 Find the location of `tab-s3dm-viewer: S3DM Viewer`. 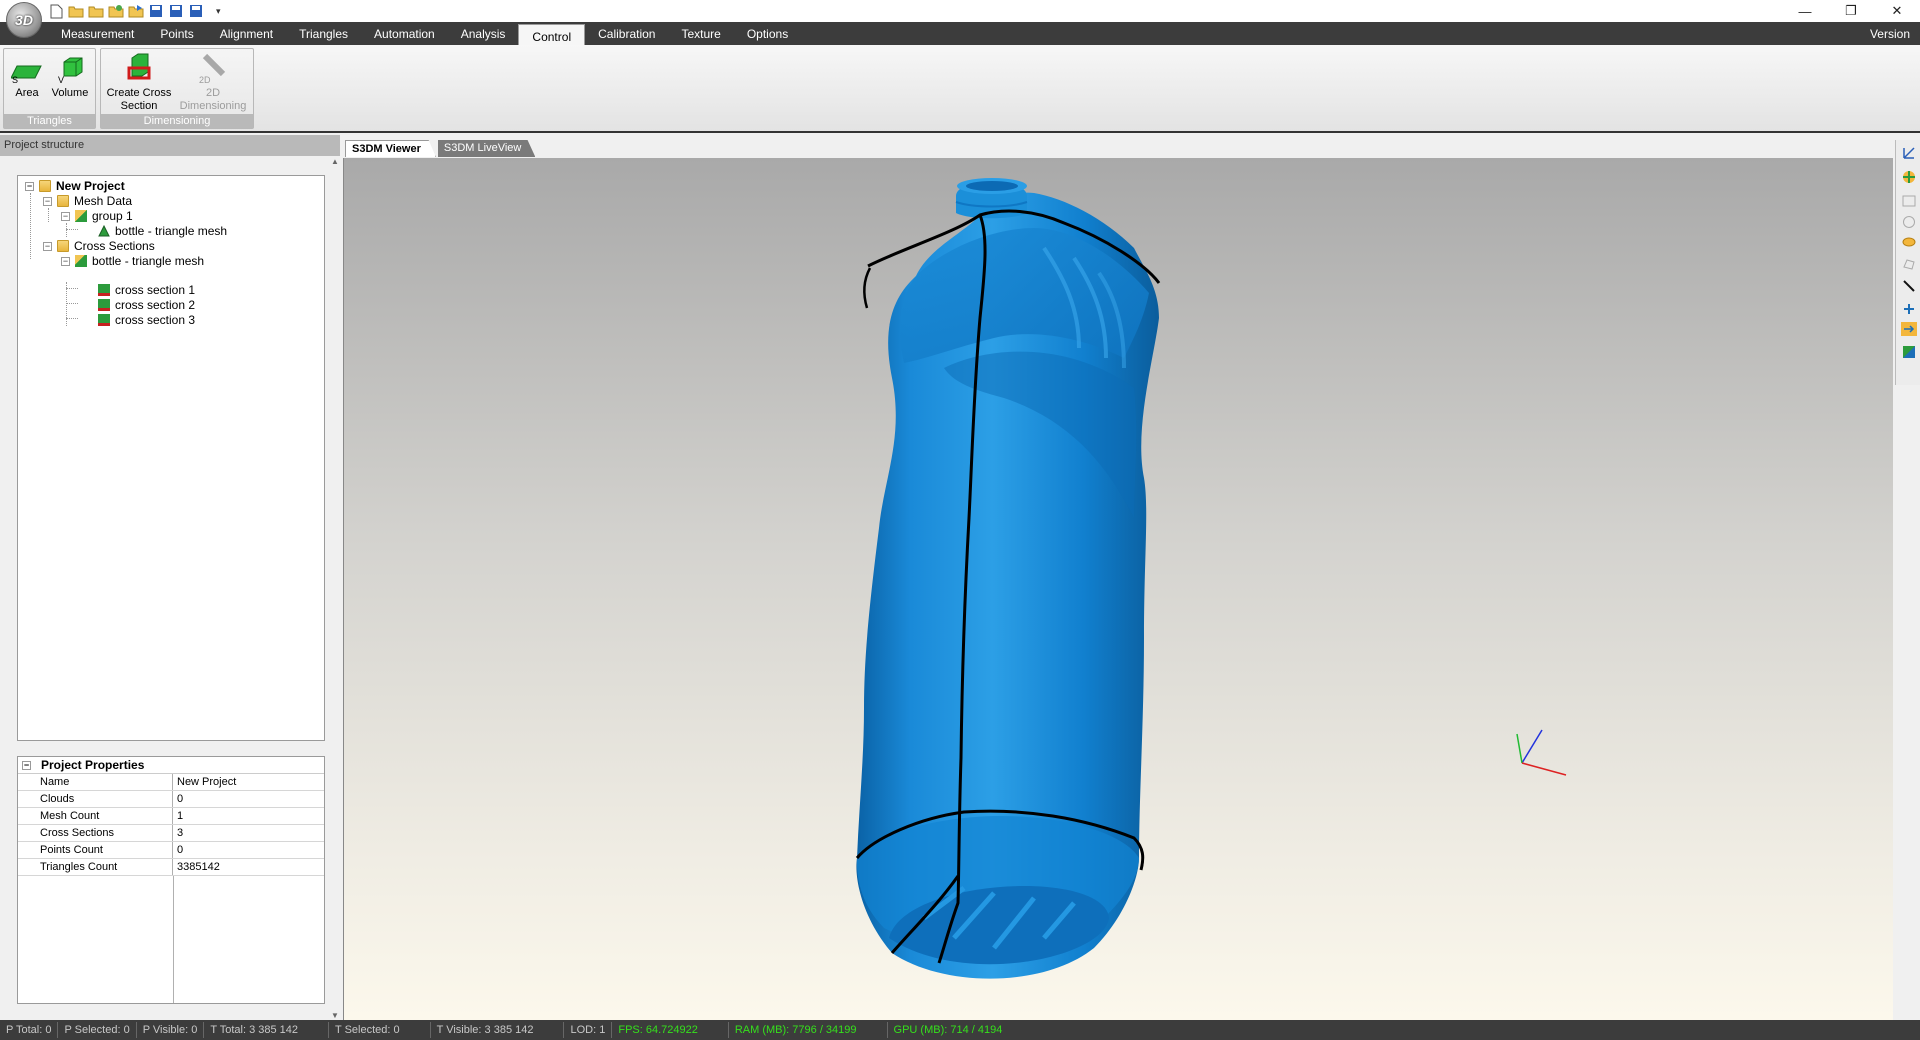

tab-s3dm-viewer: S3DM Viewer is located at coordinates (390, 148).